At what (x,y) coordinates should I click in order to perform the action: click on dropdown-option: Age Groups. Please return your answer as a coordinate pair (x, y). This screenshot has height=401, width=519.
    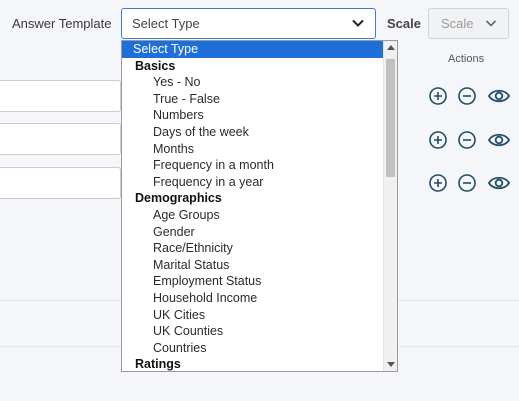
    Looking at the image, I should click on (253, 215).